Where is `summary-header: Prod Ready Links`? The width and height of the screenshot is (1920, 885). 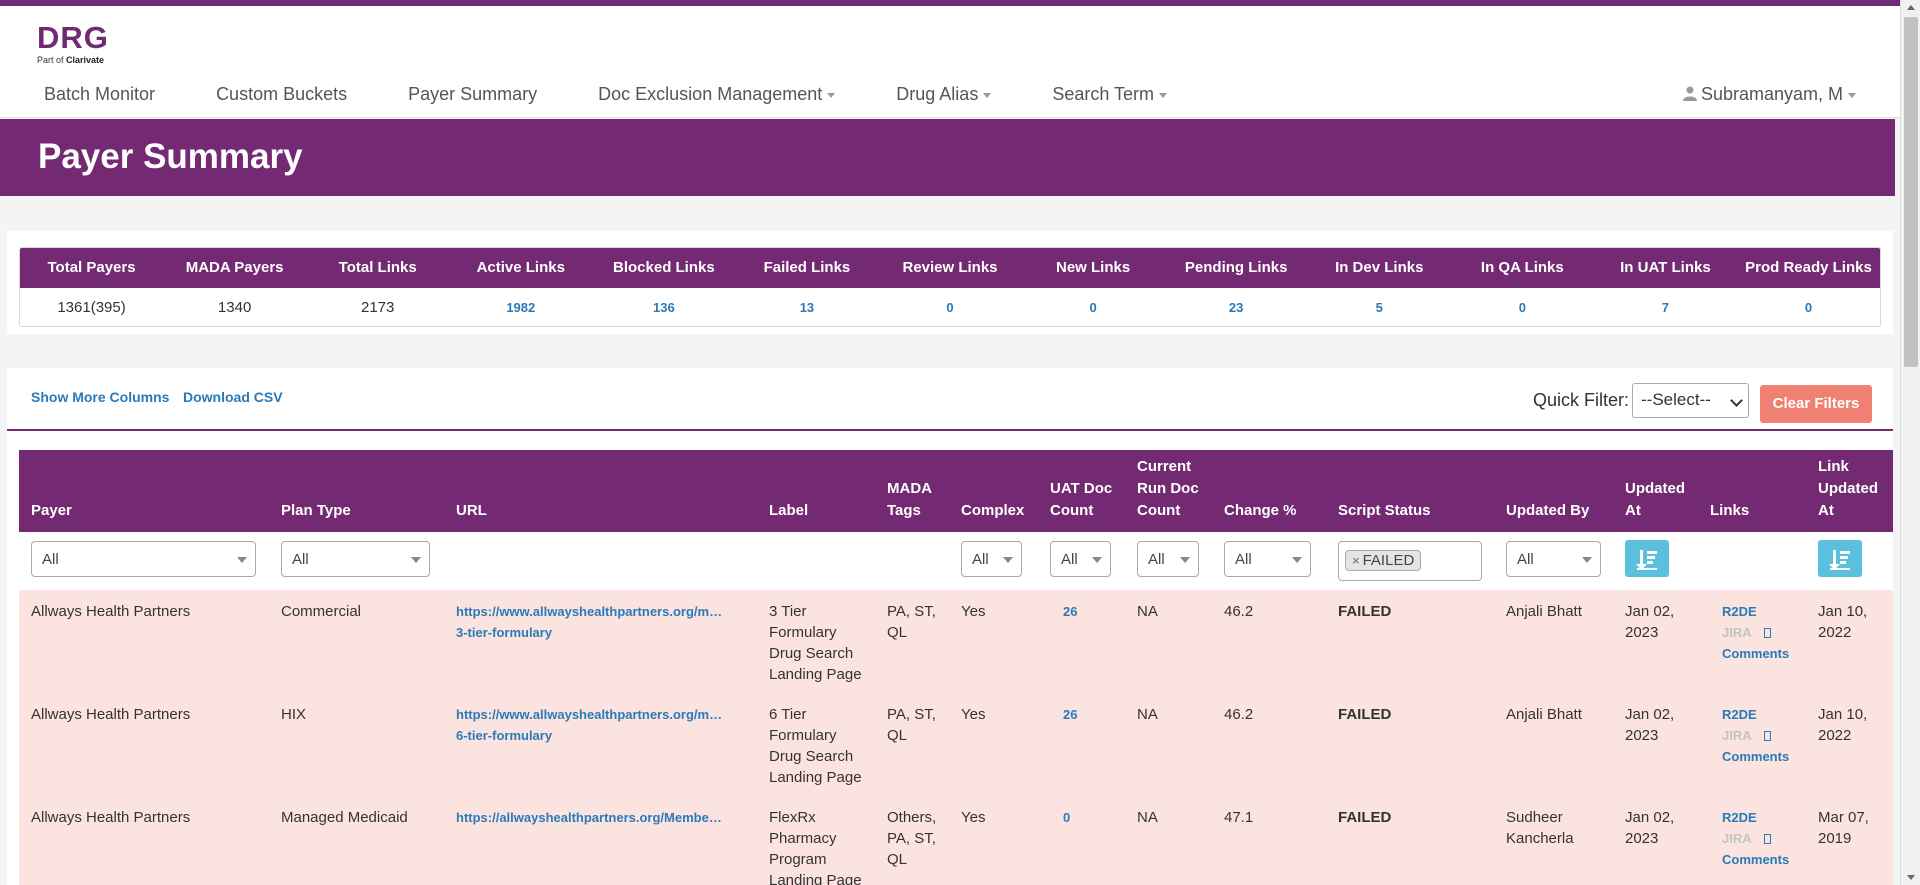 summary-header: Prod Ready Links is located at coordinates (1808, 267).